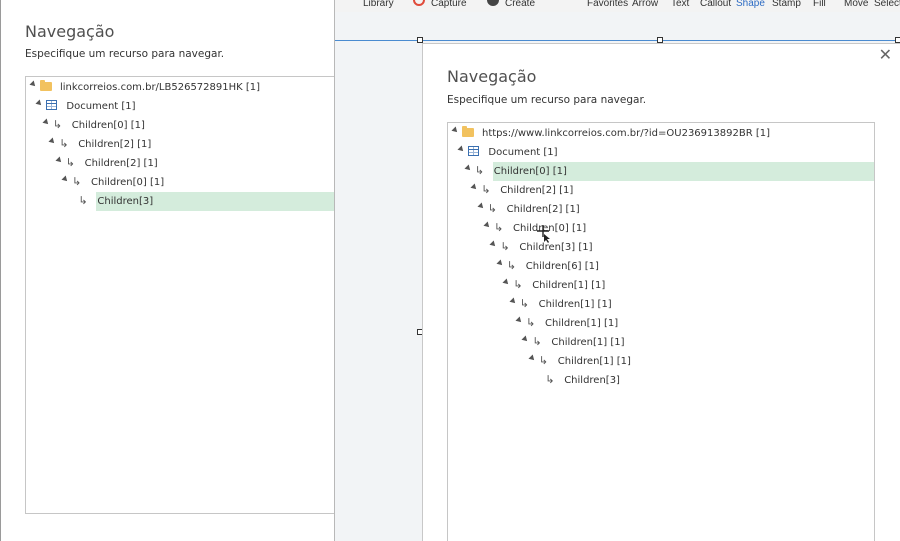 This screenshot has width=900, height=541. Describe the element at coordinates (492, 76) in the screenshot. I see `dialog-title: Navegação` at that location.